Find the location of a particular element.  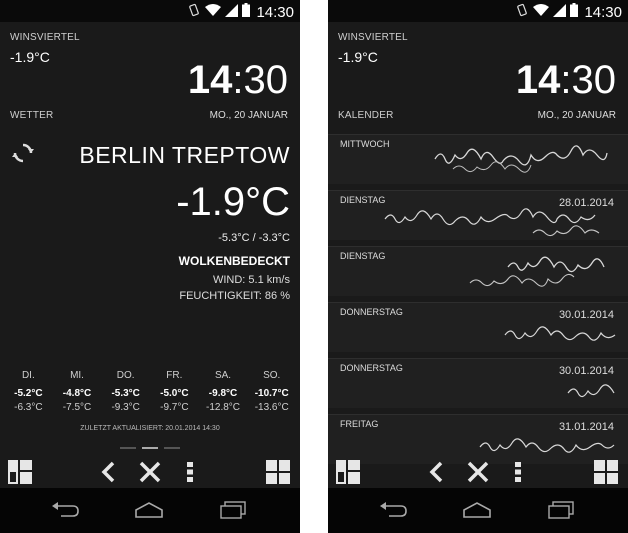

forecast-high: -9.8°C is located at coordinates (223, 393).